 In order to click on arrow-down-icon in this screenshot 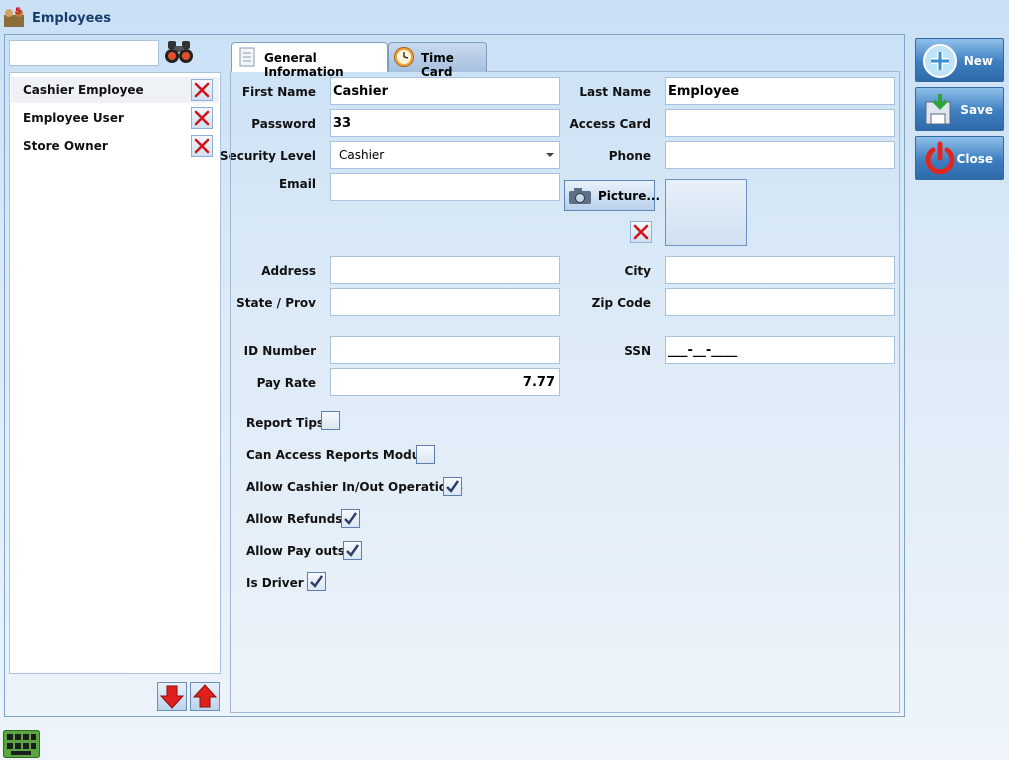, I will do `click(172, 697)`.